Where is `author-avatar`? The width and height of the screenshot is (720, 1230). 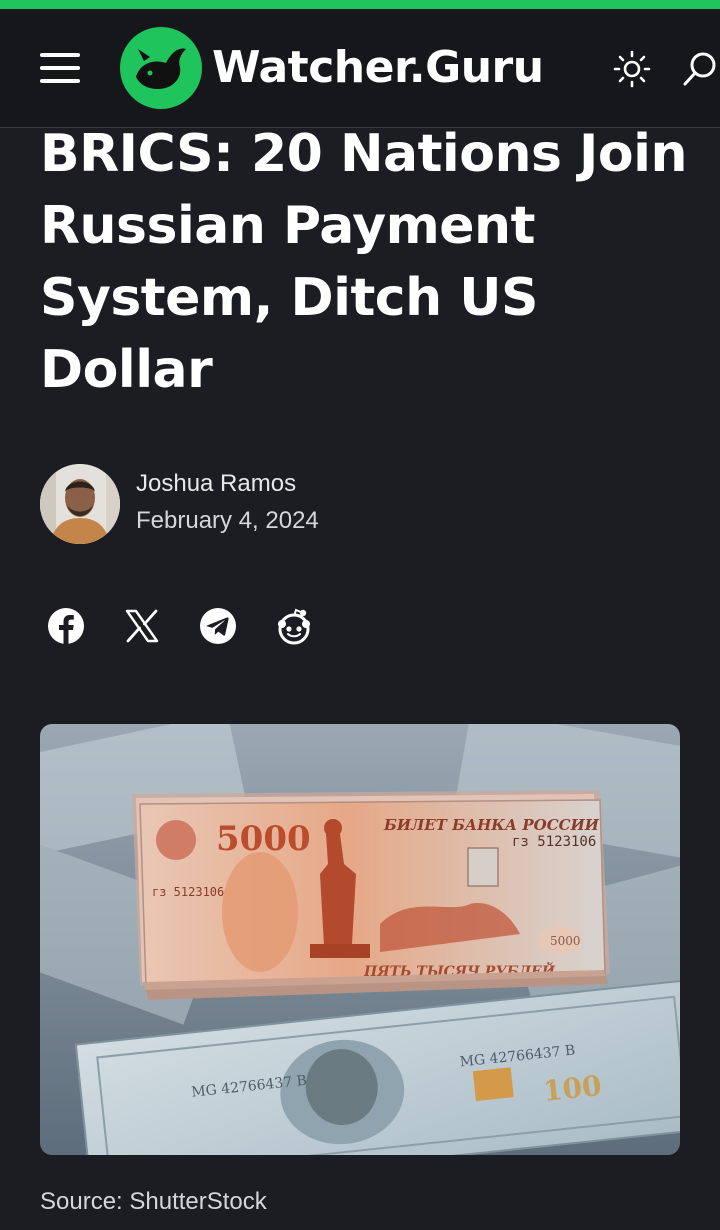
author-avatar is located at coordinates (80, 504).